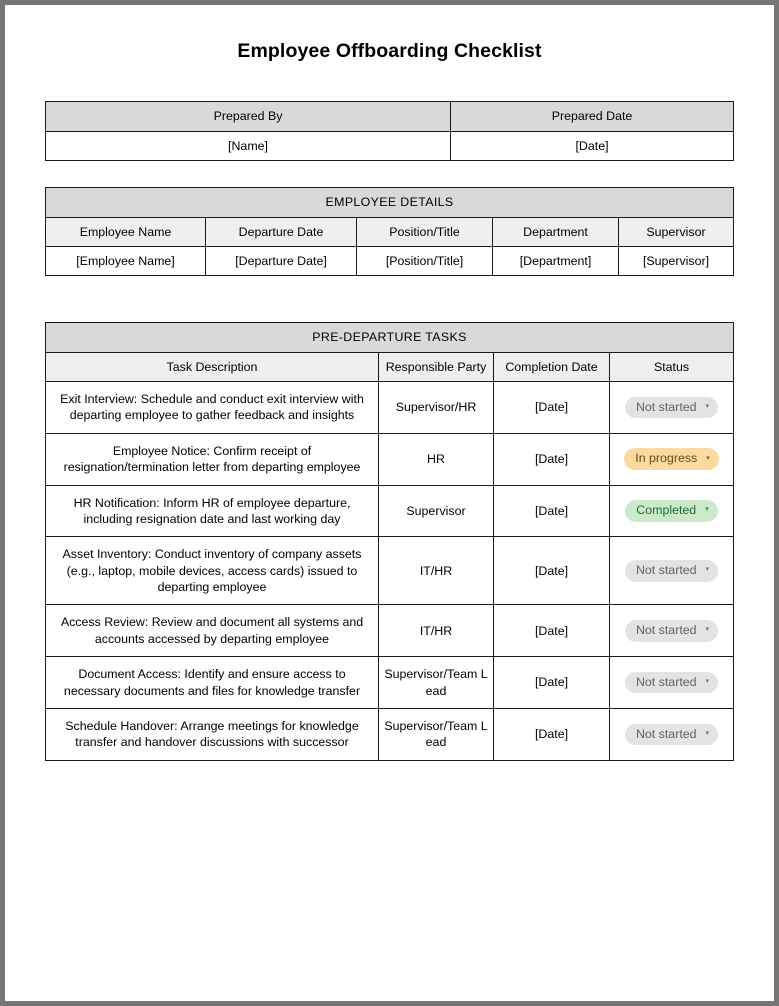 The height and width of the screenshot is (1006, 779). I want to click on status-badge: In progress ▾, so click(671, 459).